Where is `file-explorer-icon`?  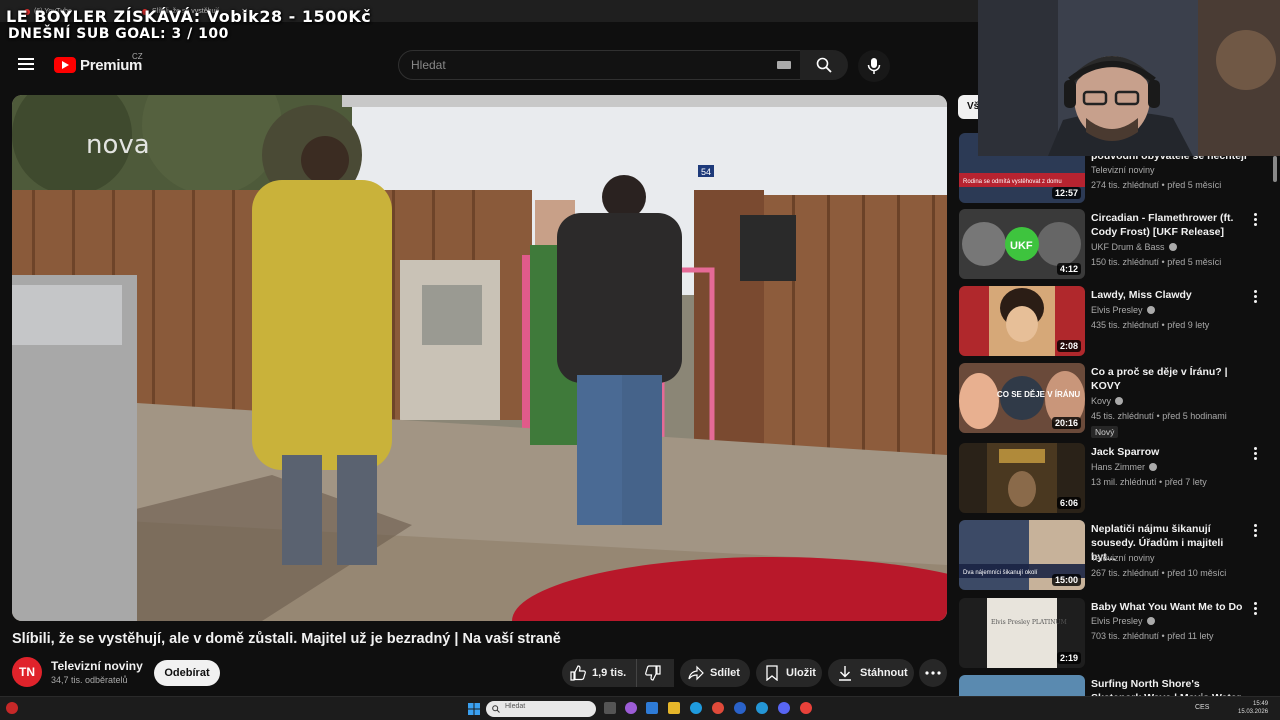 file-explorer-icon is located at coordinates (674, 708).